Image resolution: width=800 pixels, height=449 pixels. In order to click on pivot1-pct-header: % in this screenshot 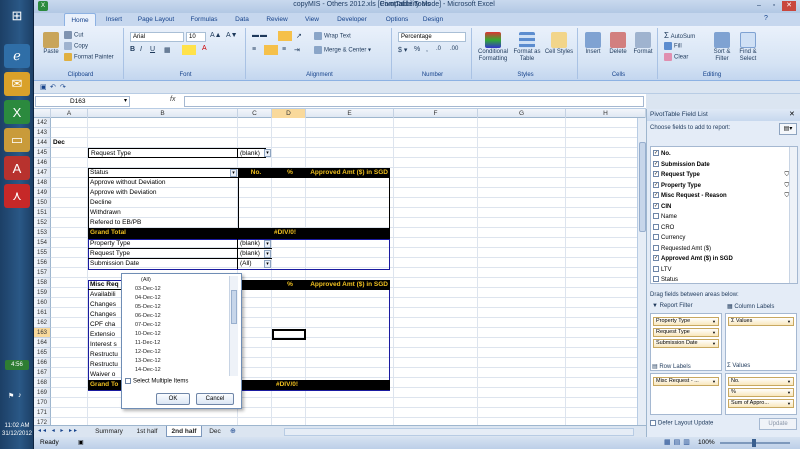, I will do `click(289, 173)`.